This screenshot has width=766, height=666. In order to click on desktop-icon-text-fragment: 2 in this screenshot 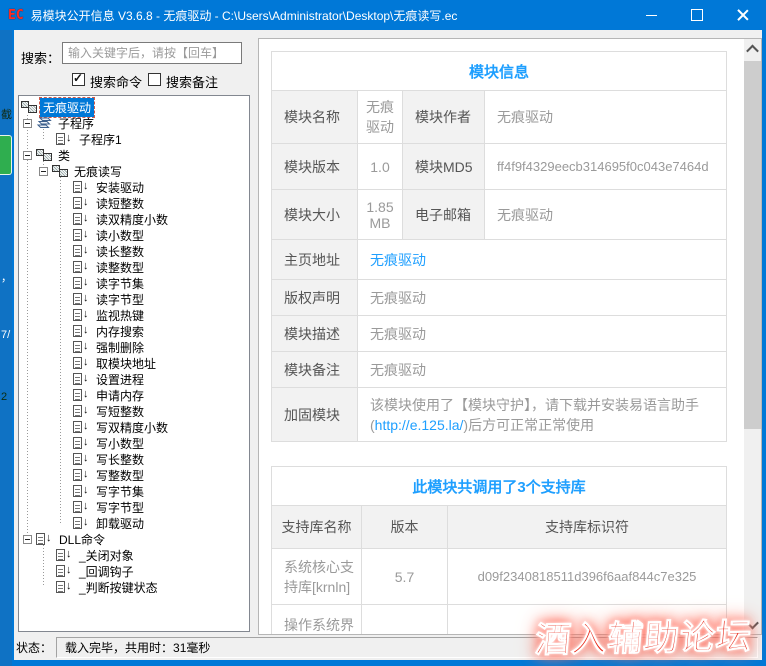, I will do `click(4, 397)`.